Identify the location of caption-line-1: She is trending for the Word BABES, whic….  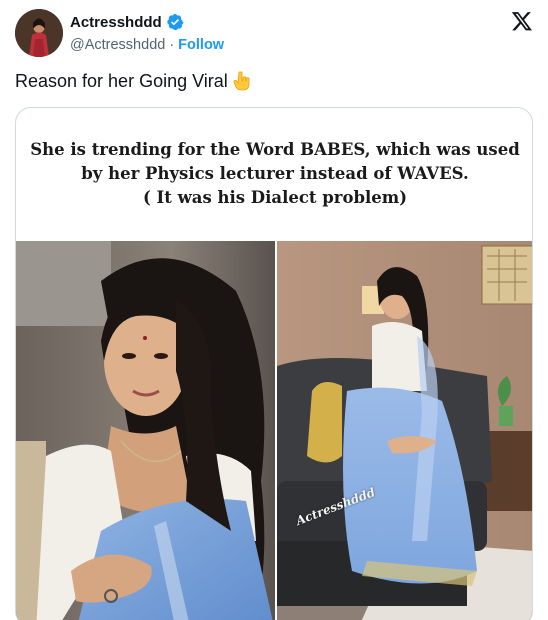
(275, 149).